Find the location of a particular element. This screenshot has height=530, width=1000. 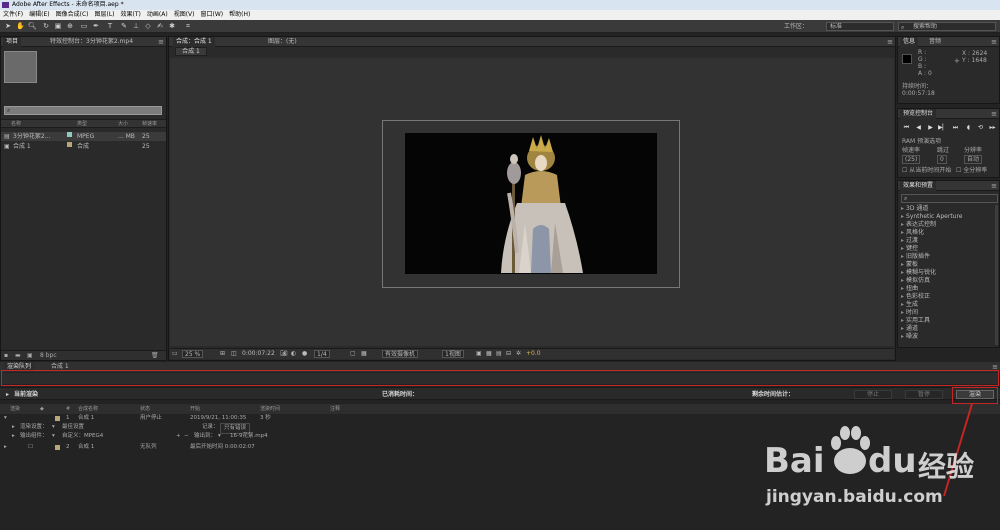

effect-category: ▸ 3D 通道 is located at coordinates (914, 209).